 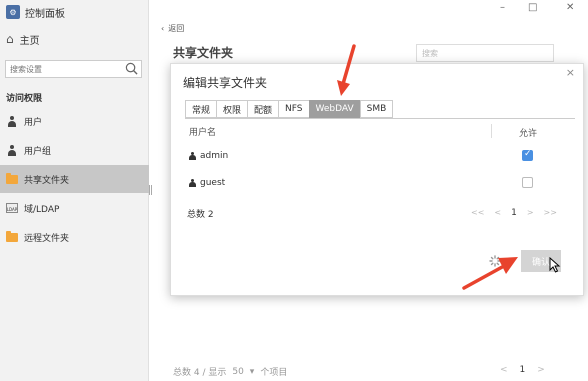 I want to click on sidebar-item-ldap: LDAP 域/LDAP, so click(x=74, y=208).